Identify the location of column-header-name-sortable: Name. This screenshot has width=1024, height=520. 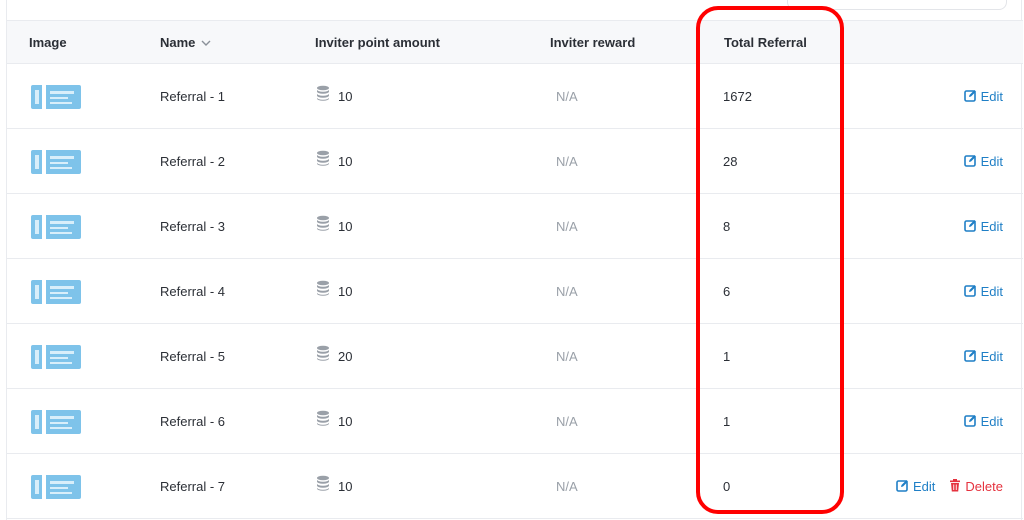
(185, 43).